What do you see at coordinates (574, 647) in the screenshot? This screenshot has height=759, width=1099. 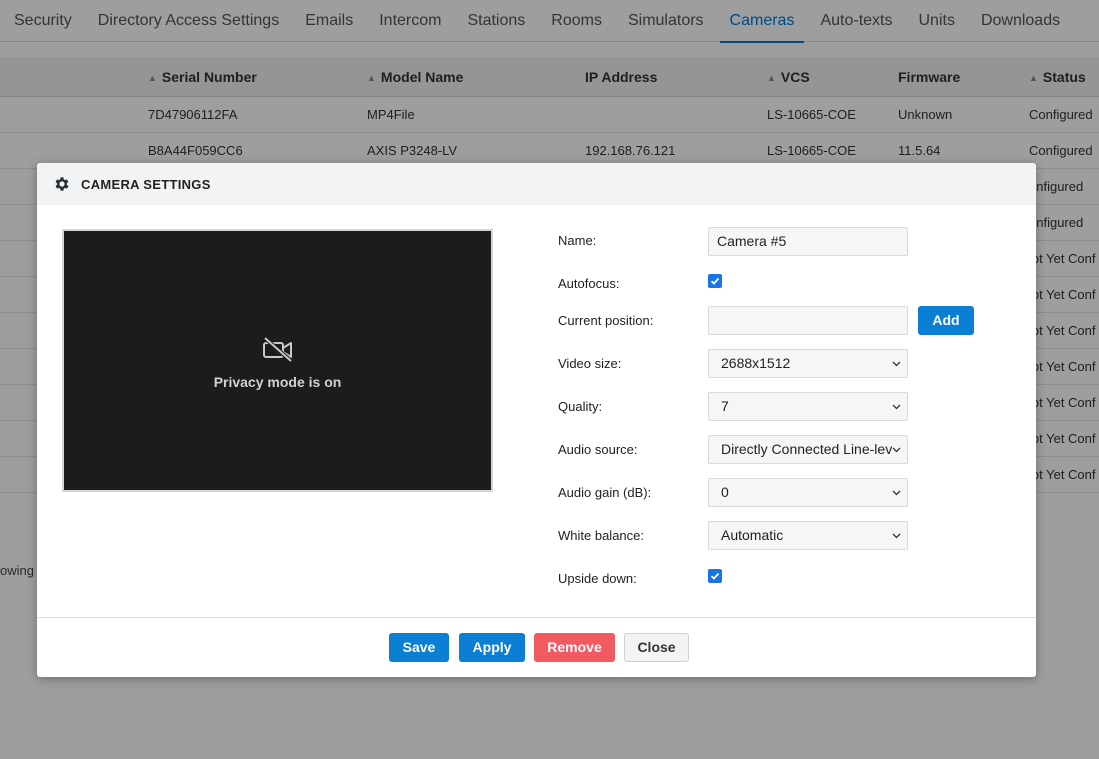 I see `remove-button: Remove` at bounding box center [574, 647].